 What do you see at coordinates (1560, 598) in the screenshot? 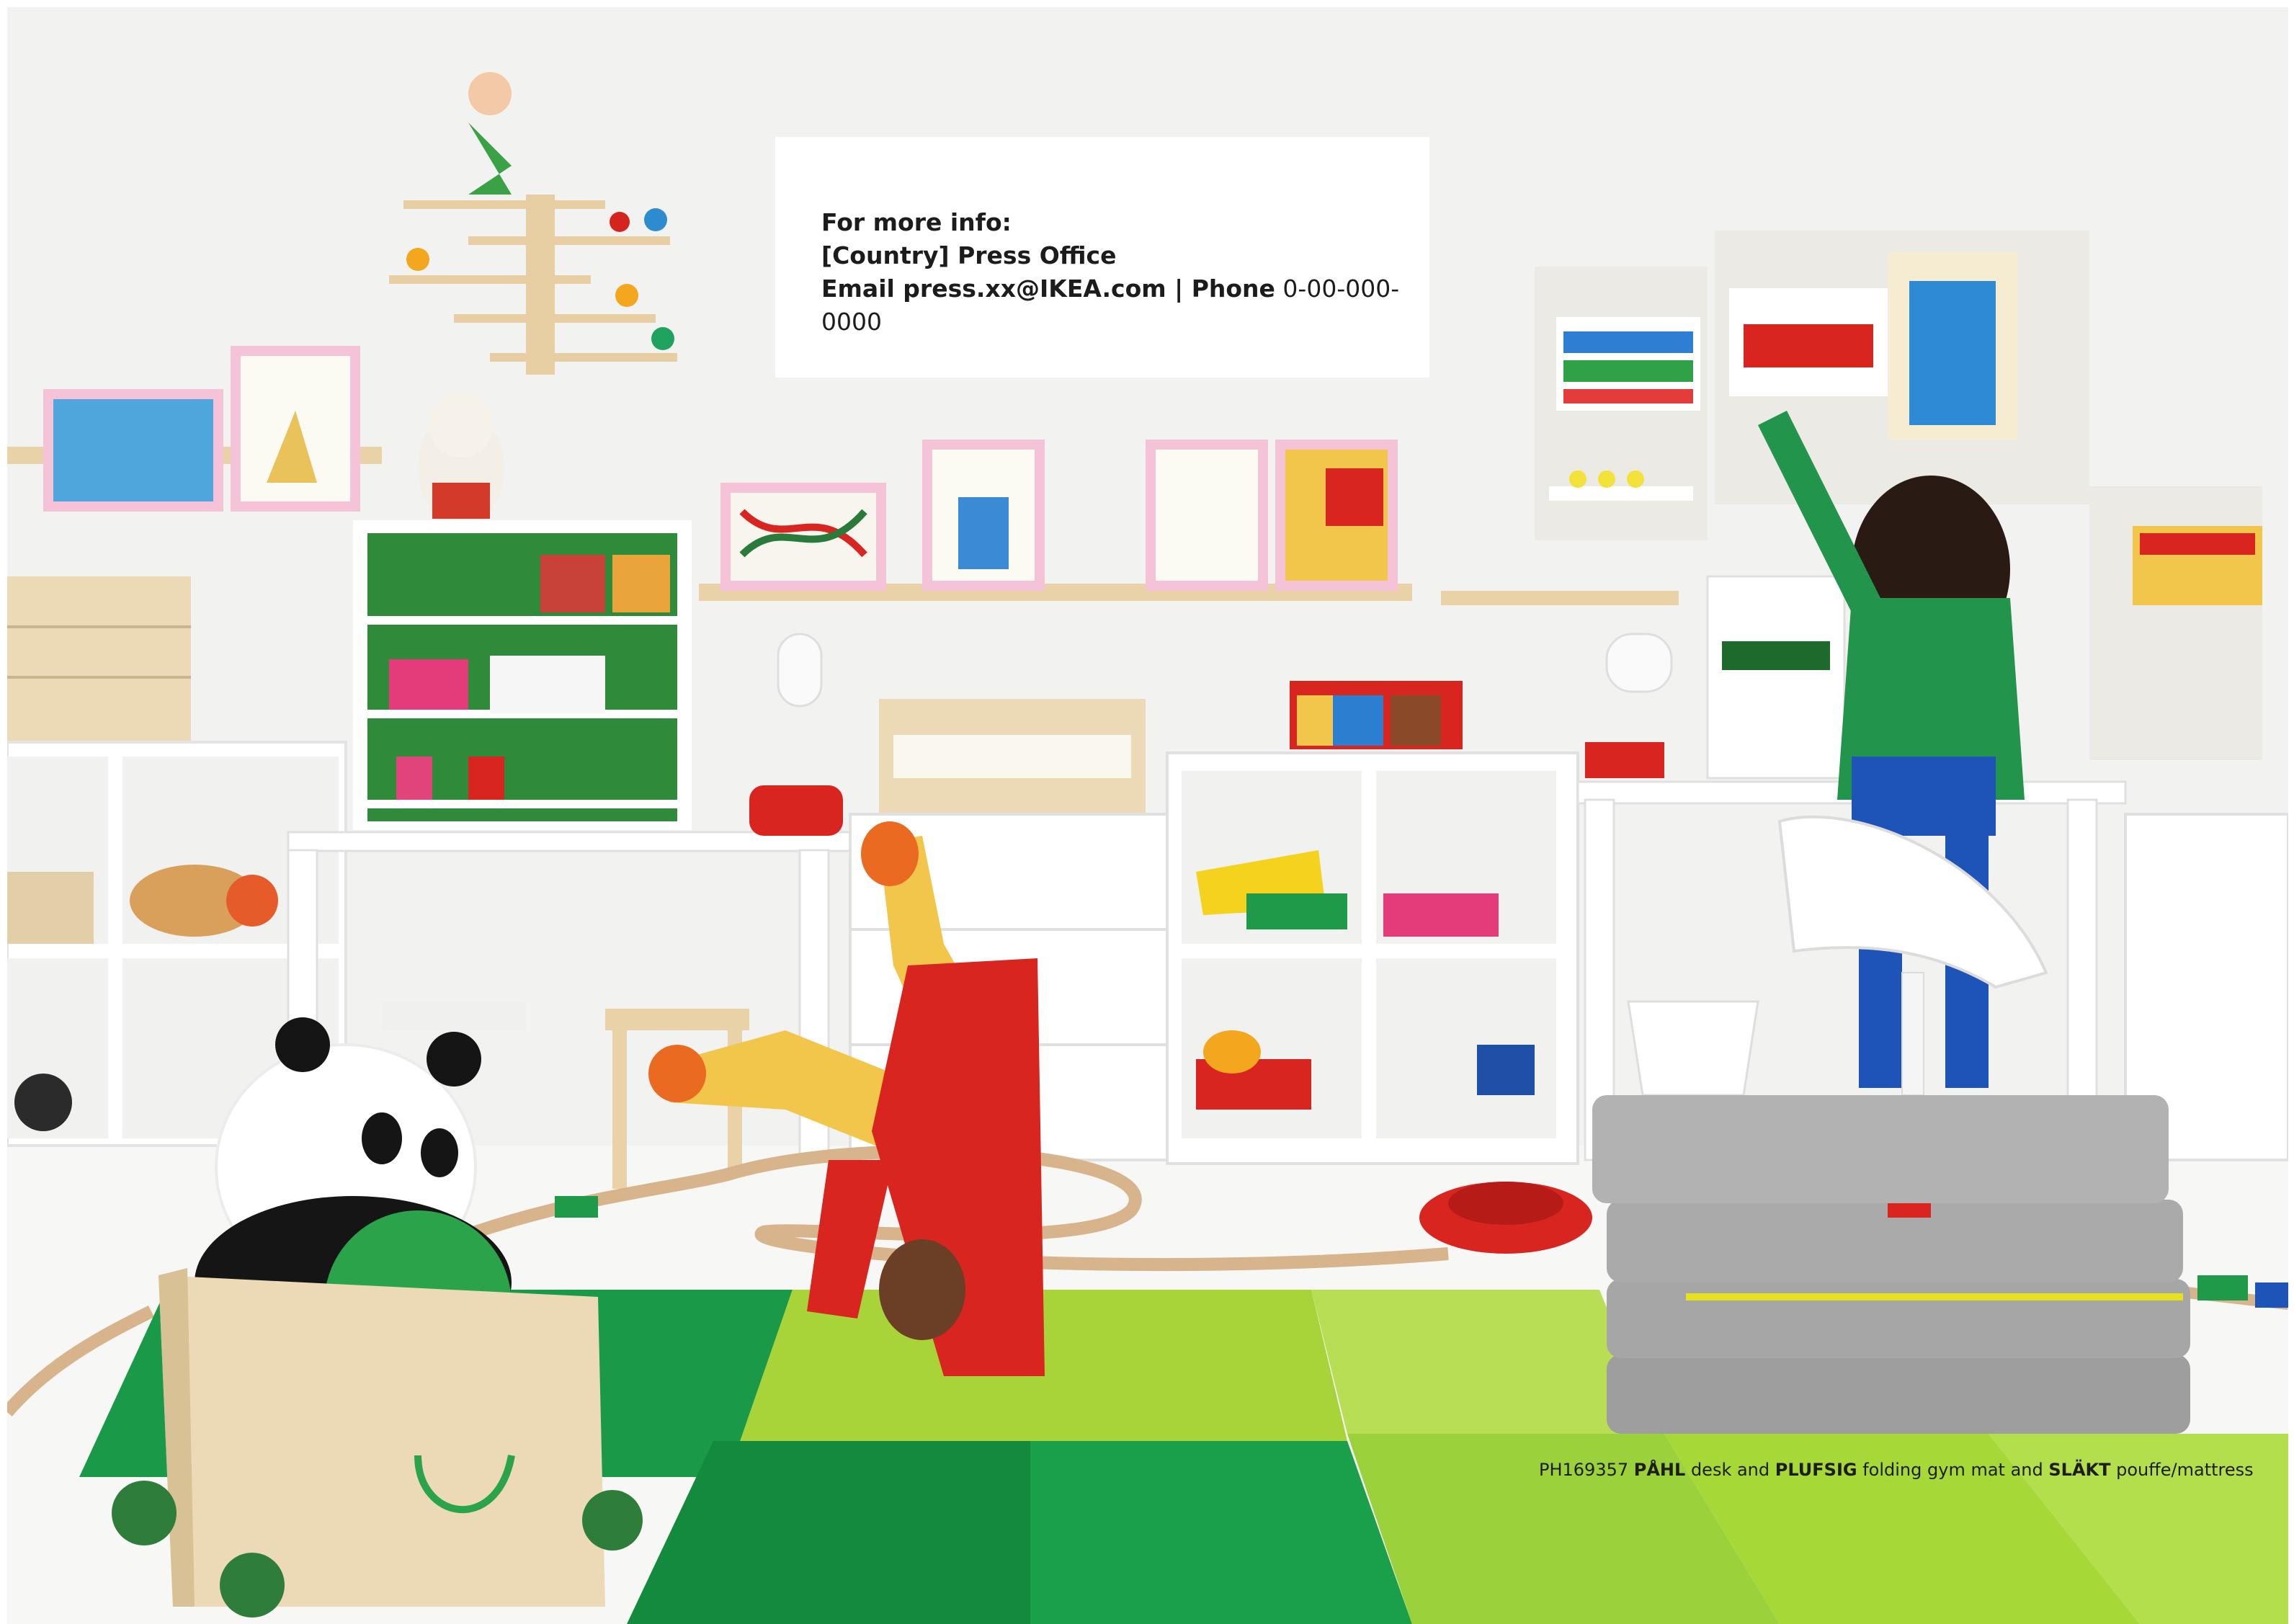
I see `coat-rack` at bounding box center [1560, 598].